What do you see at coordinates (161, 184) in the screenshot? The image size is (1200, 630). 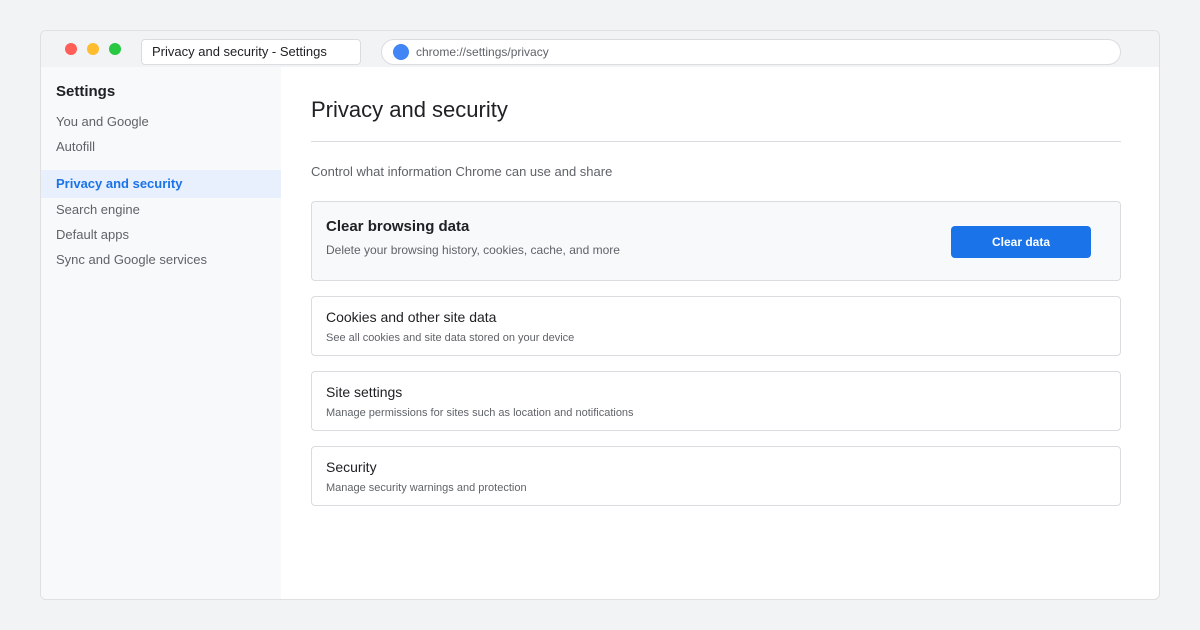 I see `sidebar-item-privacy-and-security: Privacy and security` at bounding box center [161, 184].